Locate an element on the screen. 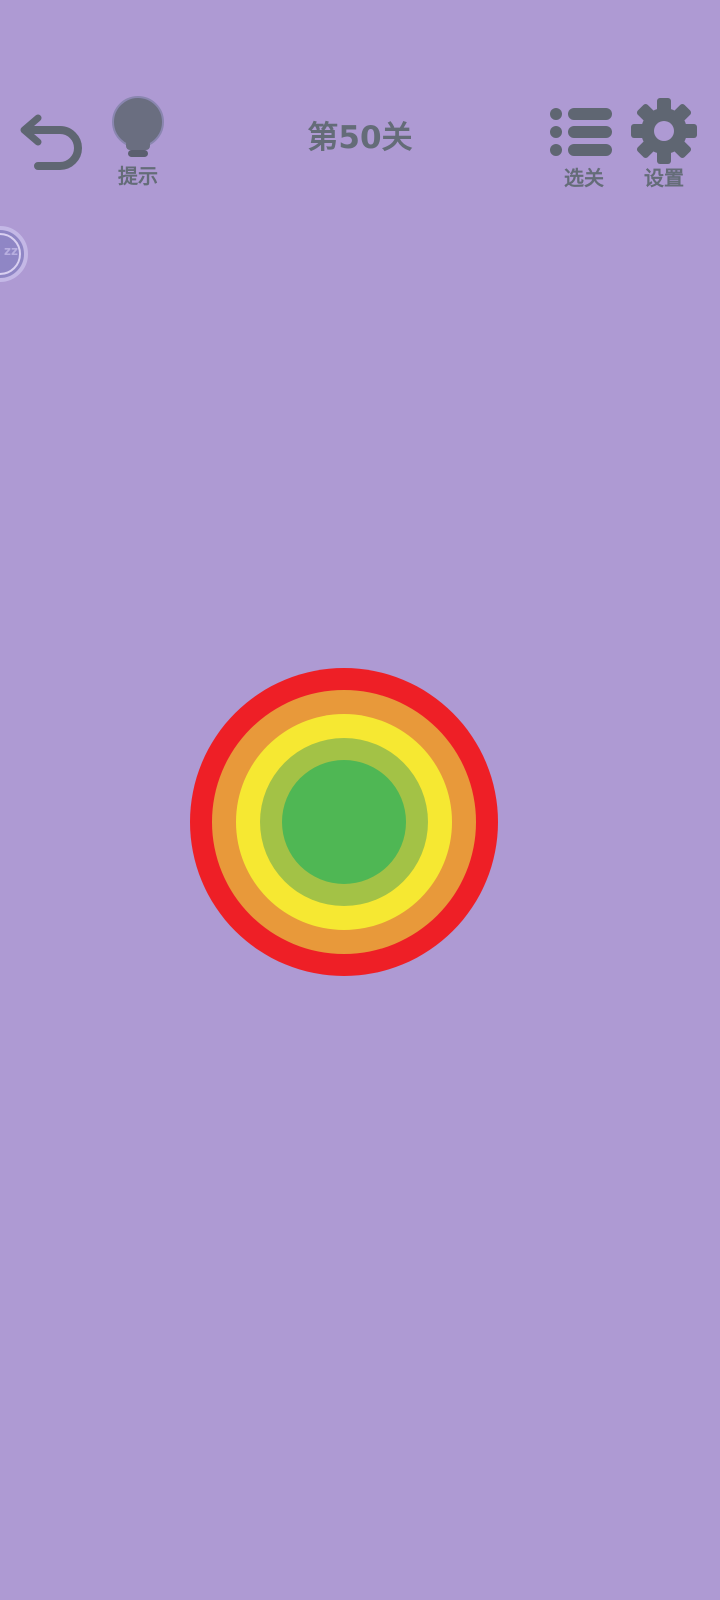  lightbulb-icon is located at coordinates (138, 127).